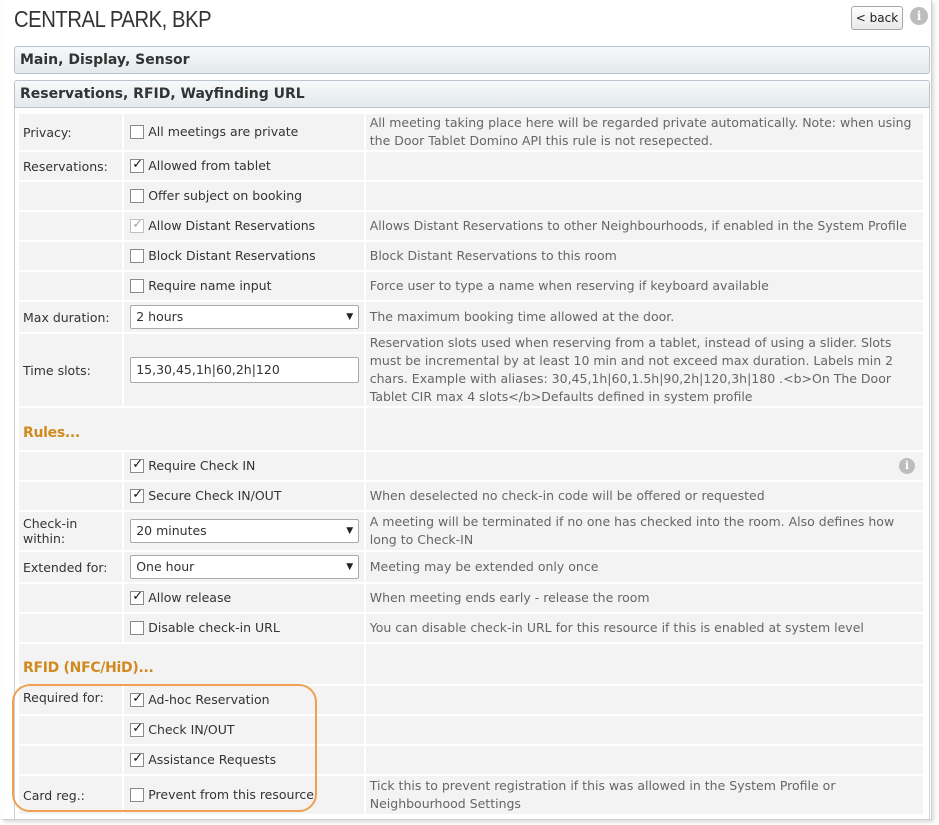  I want to click on table-row: Require Check IN i, so click(471, 466).